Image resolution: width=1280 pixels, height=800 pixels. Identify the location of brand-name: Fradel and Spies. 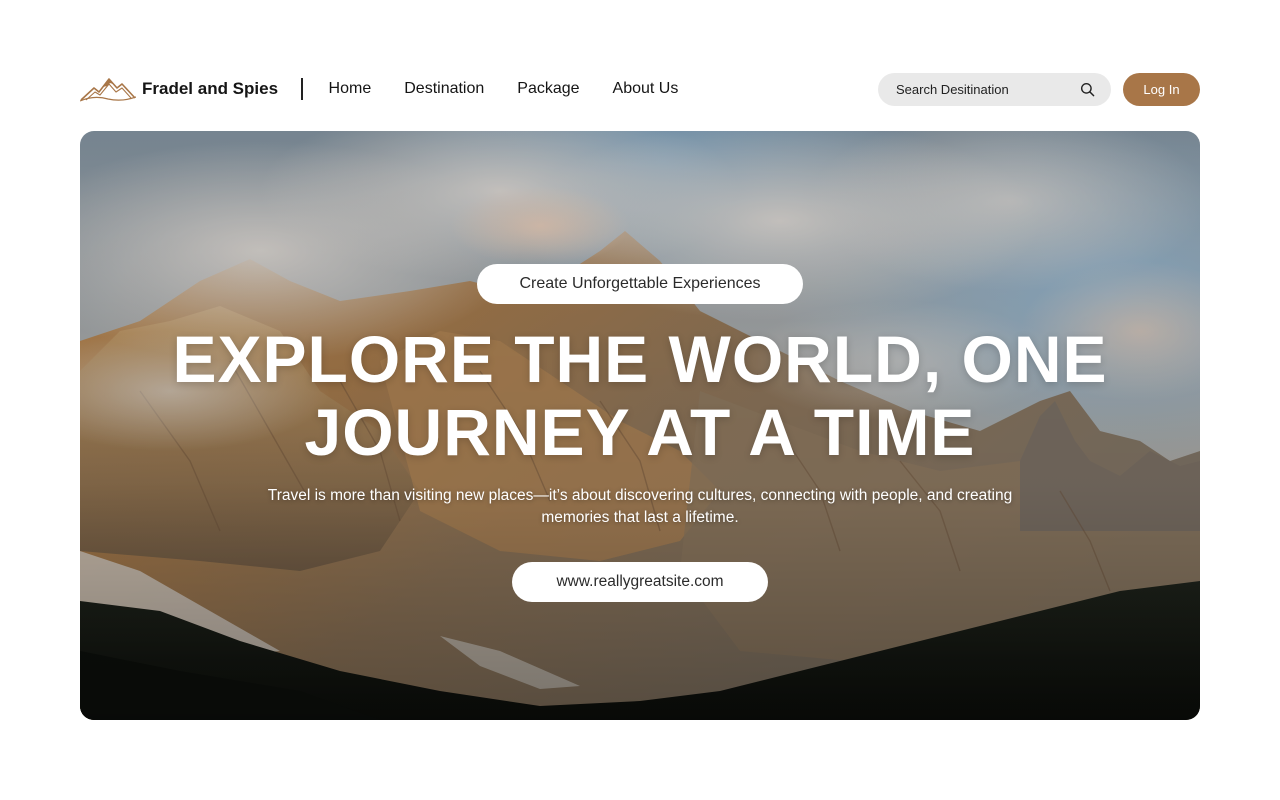
(210, 88).